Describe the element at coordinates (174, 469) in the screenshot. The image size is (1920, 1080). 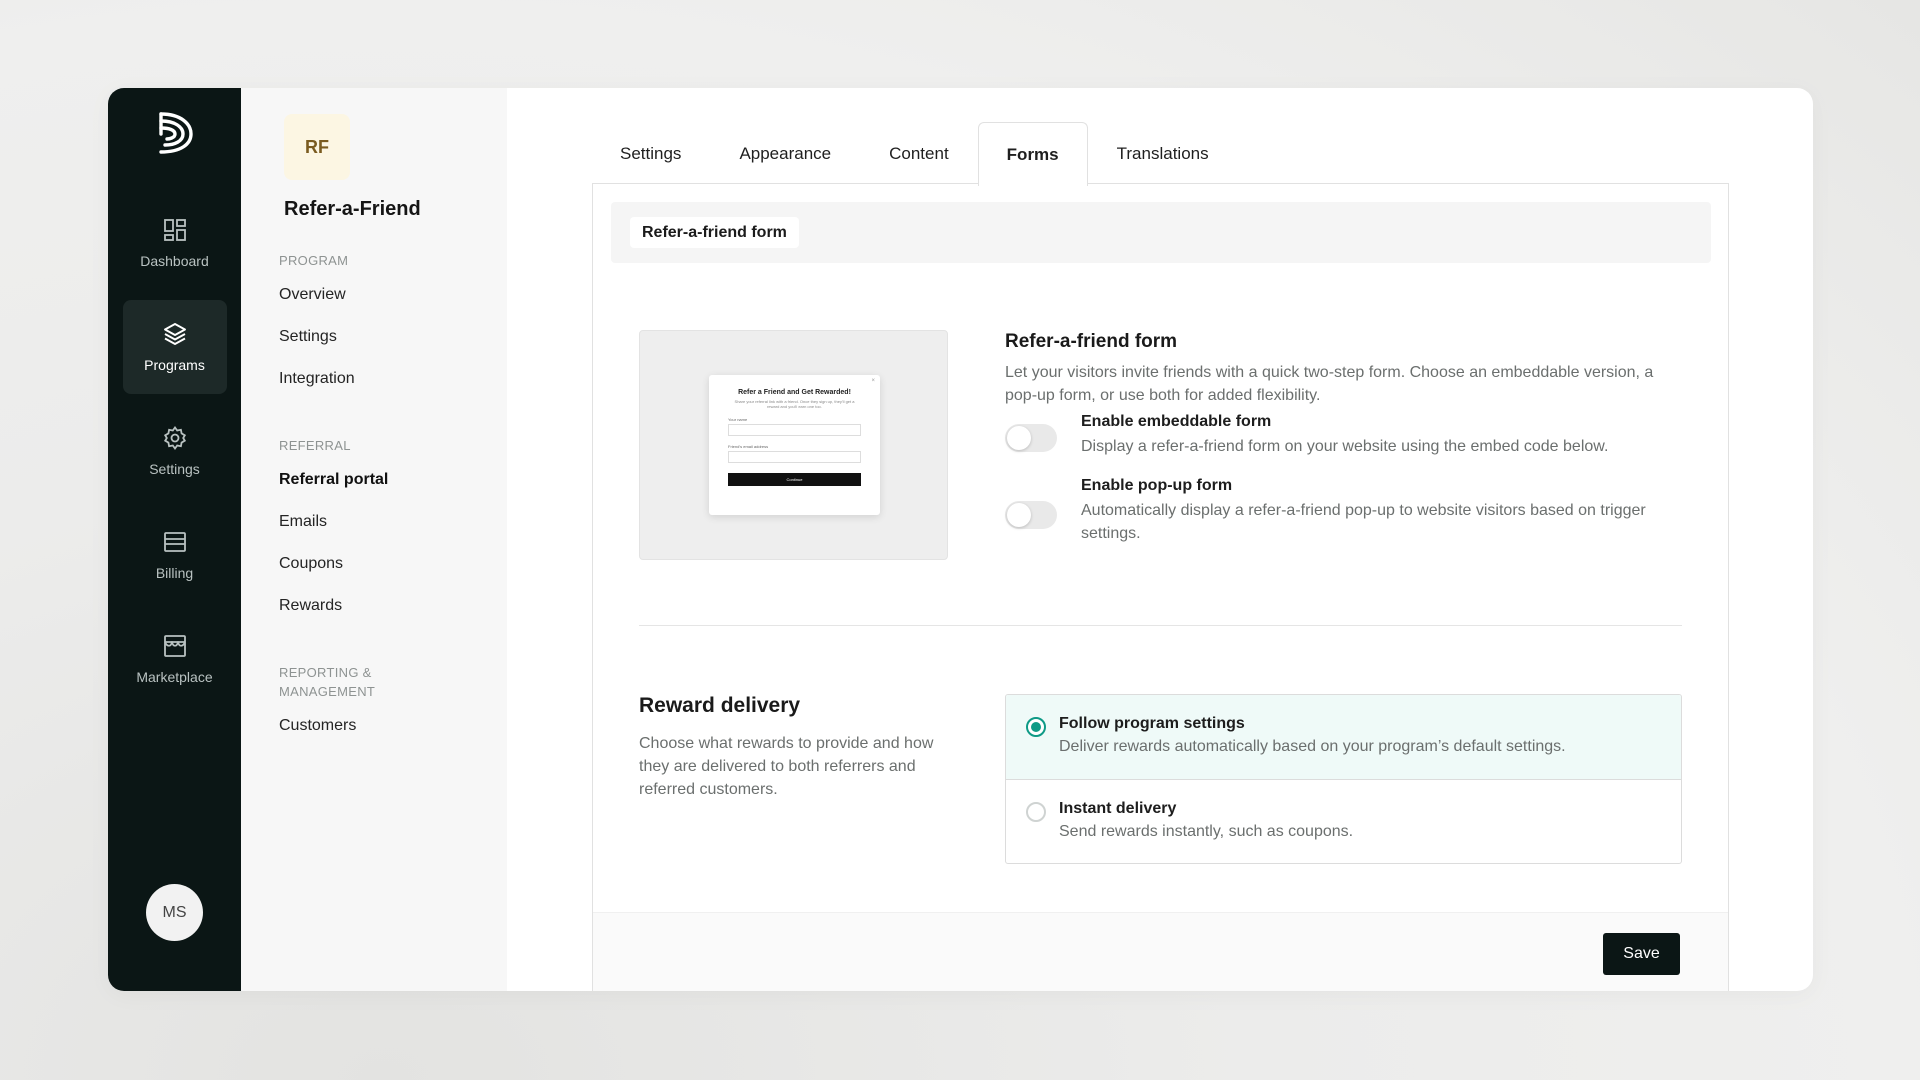
I see `rail-item-label: Settings` at that location.